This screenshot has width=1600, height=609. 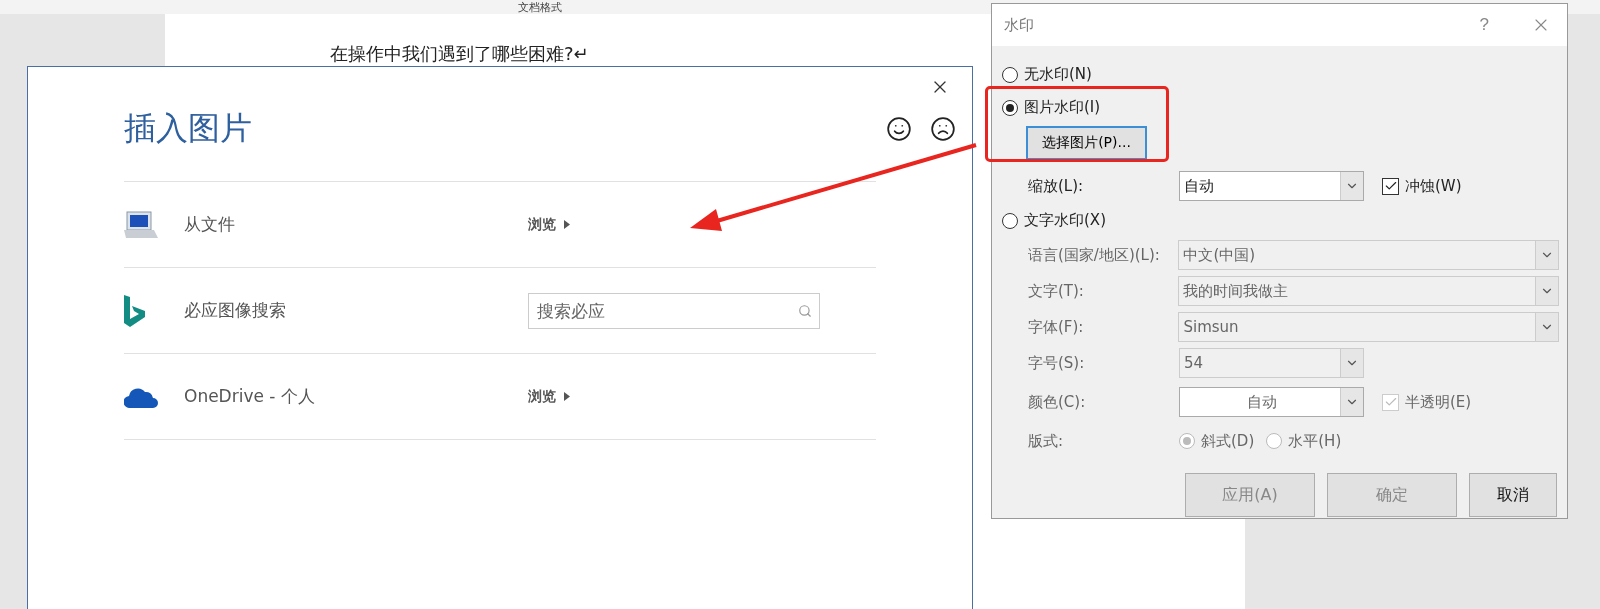 I want to click on dropdown-field: 中文(中国), so click(x=1368, y=255).